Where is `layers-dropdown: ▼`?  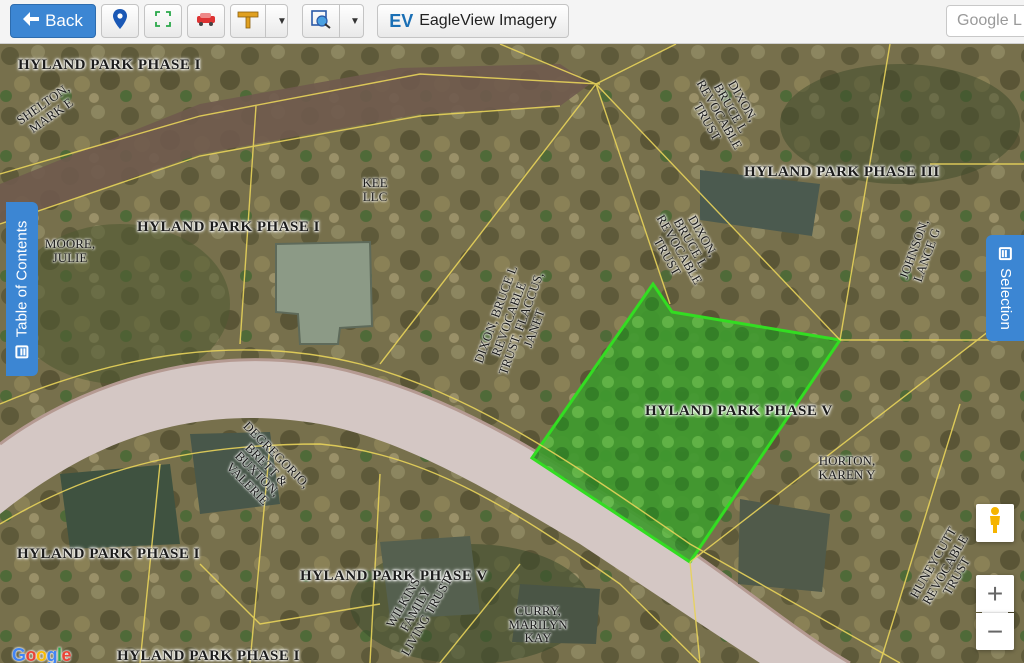
layers-dropdown: ▼ is located at coordinates (333, 21).